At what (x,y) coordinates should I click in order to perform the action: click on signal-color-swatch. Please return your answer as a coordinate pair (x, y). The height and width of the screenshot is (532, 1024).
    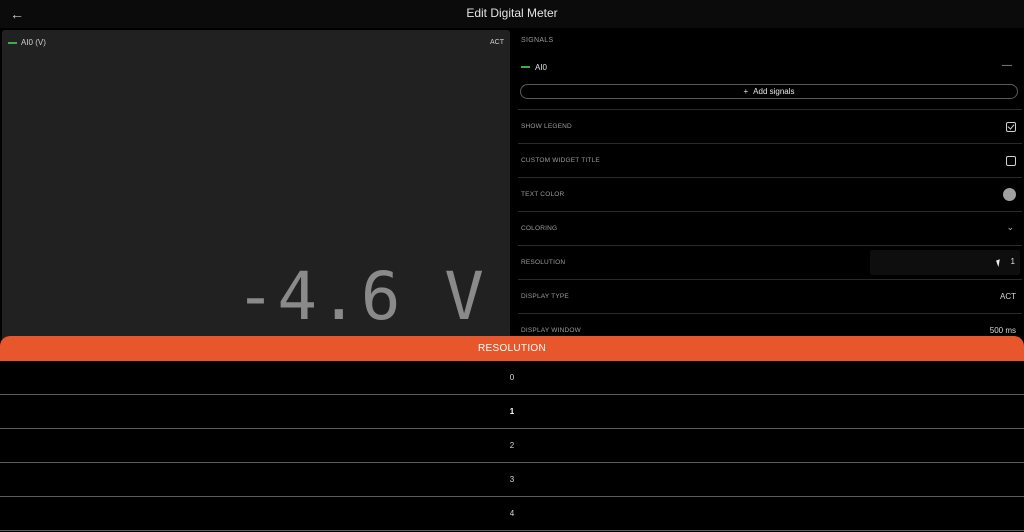
    Looking at the image, I should click on (525, 67).